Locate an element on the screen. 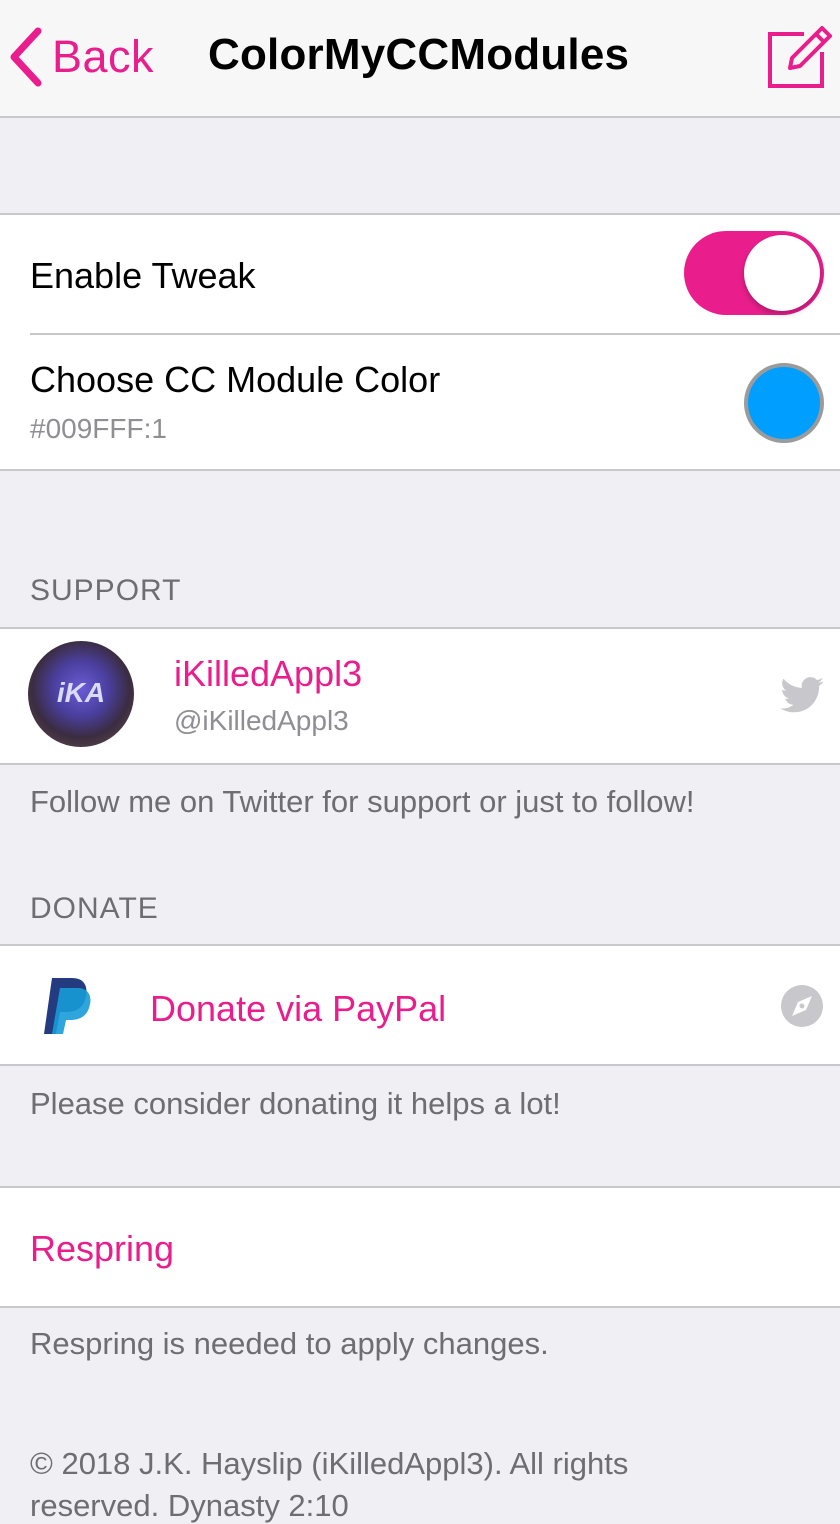  avatar-logo: iKA is located at coordinates (81, 692).